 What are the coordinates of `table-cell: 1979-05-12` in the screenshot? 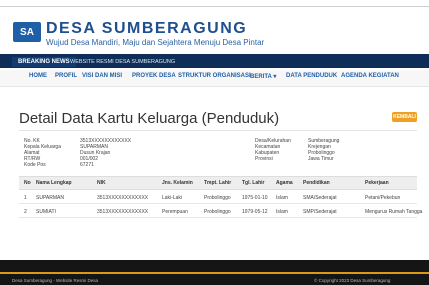 It's located at (255, 212).